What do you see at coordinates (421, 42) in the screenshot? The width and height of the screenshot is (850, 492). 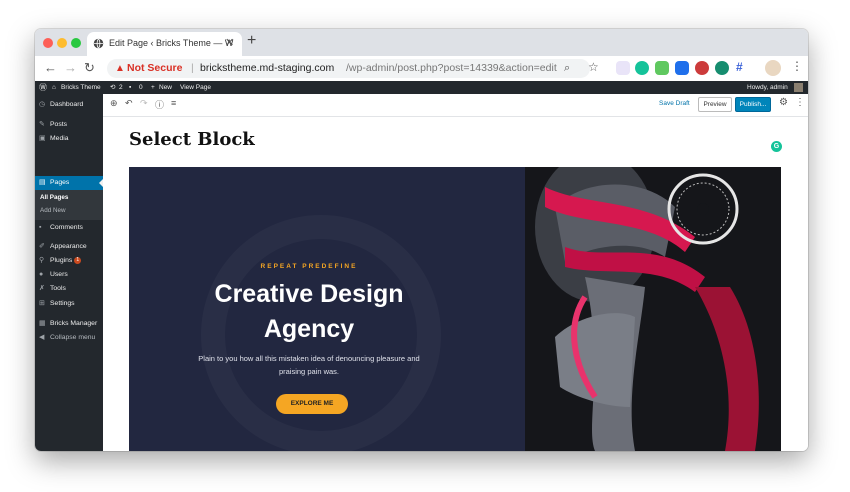 I see `tab-bar: Edit Page ‹ Bricks Theme — W ✕ +` at bounding box center [421, 42].